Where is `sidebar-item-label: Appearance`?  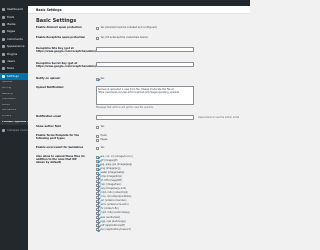 sidebar-item-label: Appearance is located at coordinates (15, 47).